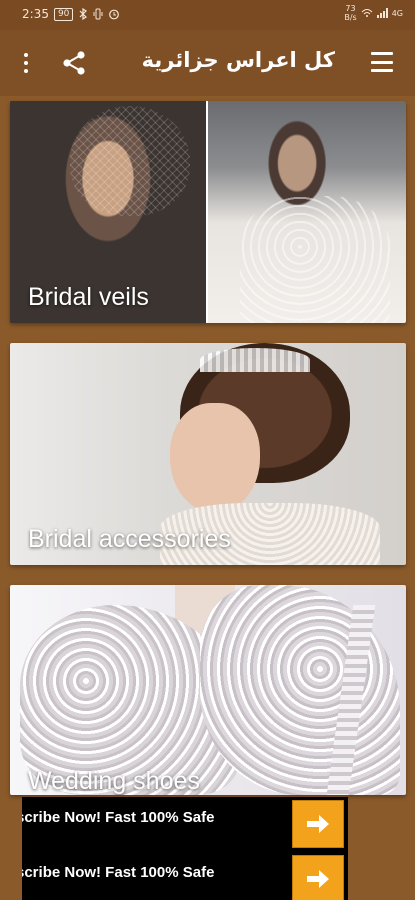  I want to click on battery-indicator: 90, so click(63, 14).